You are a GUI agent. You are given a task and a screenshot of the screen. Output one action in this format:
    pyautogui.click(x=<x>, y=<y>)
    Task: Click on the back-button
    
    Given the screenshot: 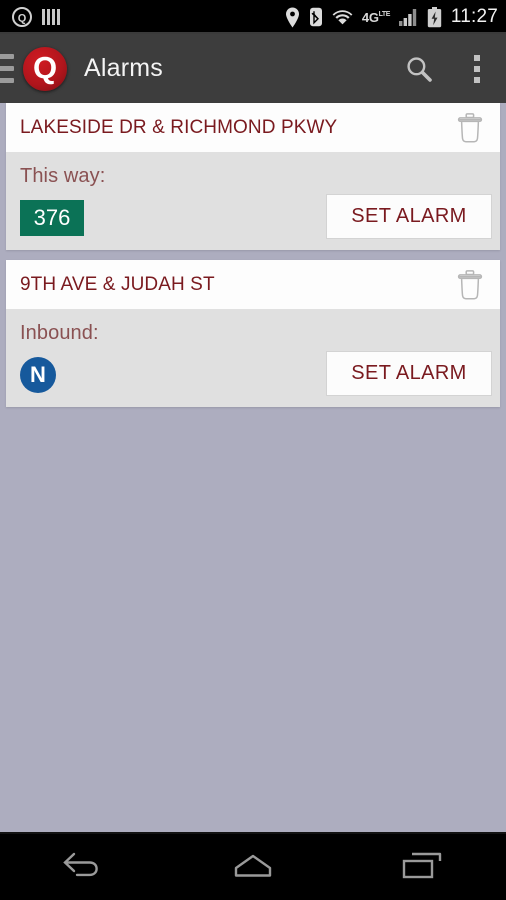 What is the action you would take?
    pyautogui.click(x=84, y=866)
    